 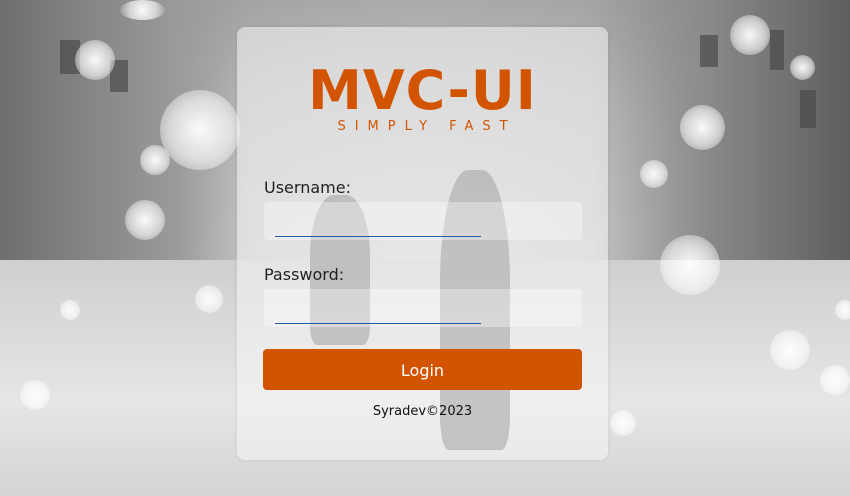 I want to click on logo-tagline: SIMPLY FAST, so click(x=427, y=126).